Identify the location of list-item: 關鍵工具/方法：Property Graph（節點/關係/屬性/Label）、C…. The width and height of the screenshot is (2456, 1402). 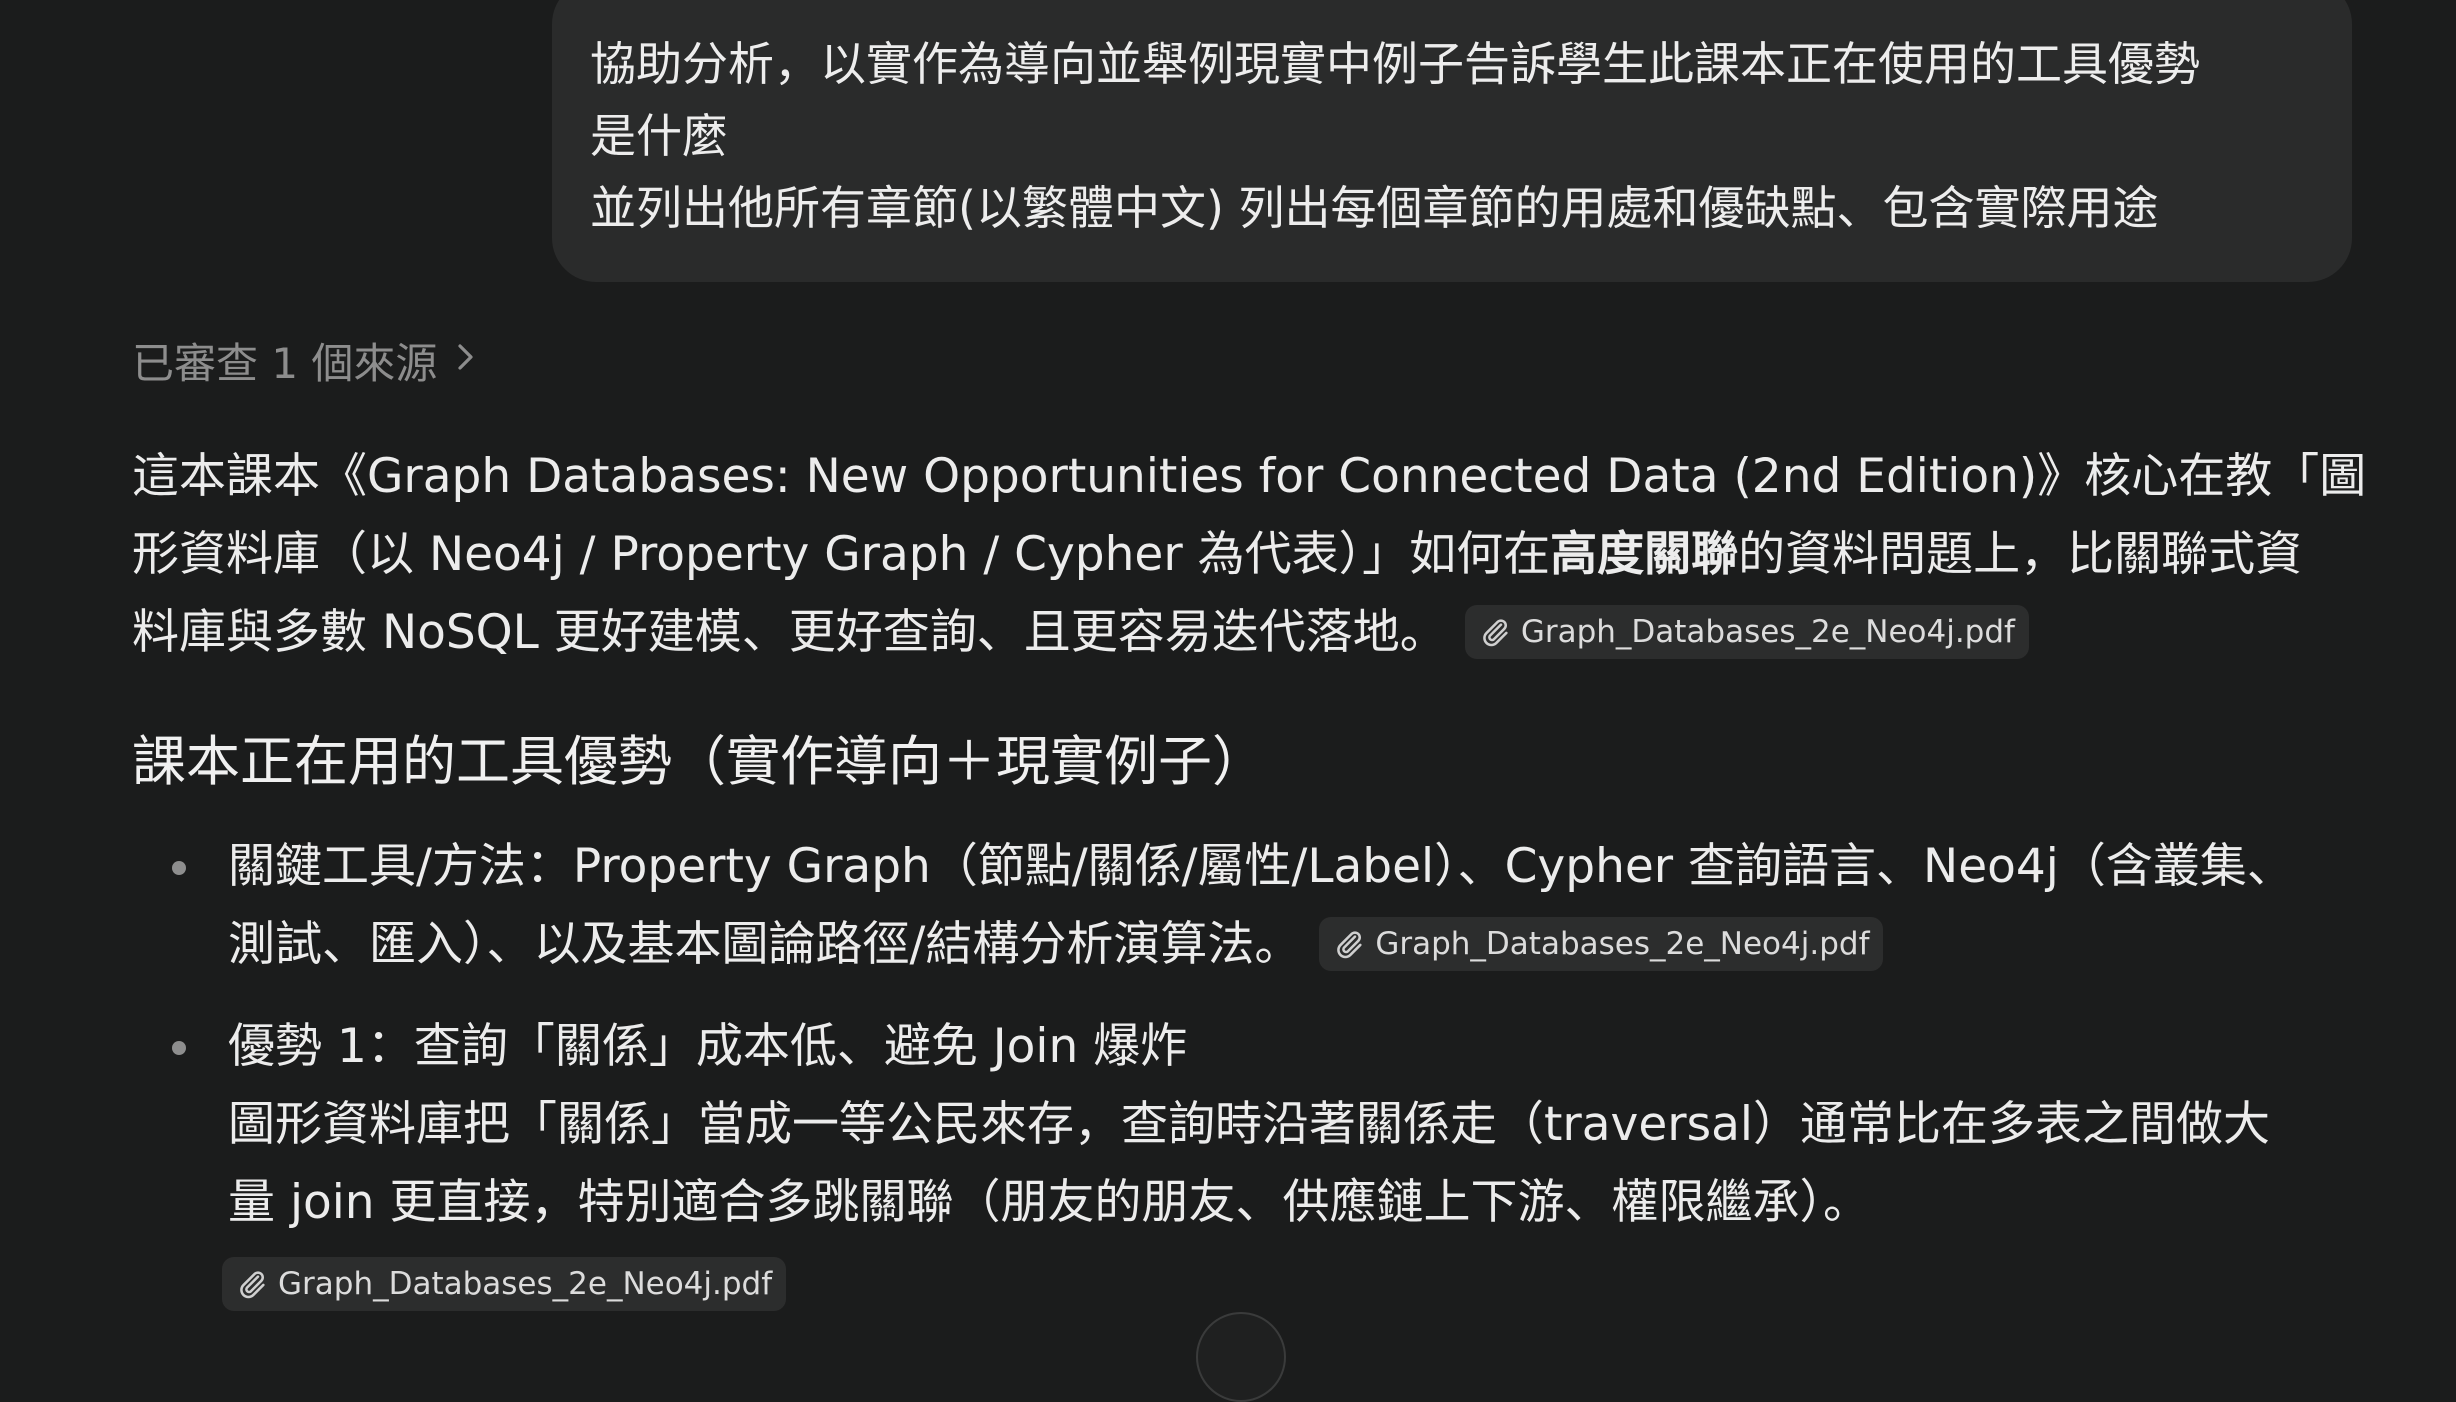
(1247, 906).